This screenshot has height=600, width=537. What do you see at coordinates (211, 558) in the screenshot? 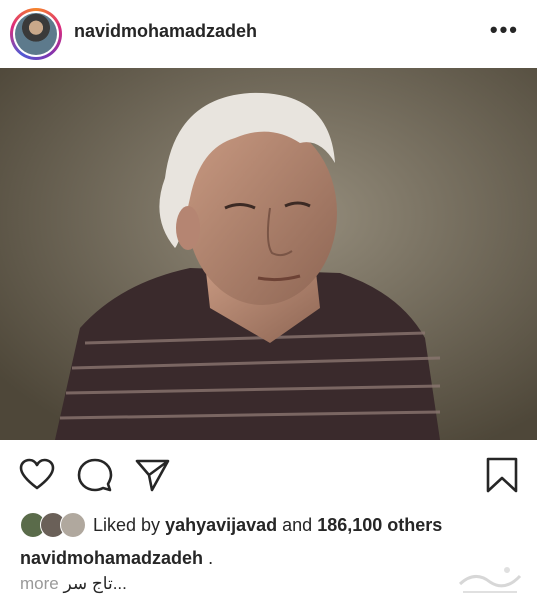
I see `caption-suffix: .` at bounding box center [211, 558].